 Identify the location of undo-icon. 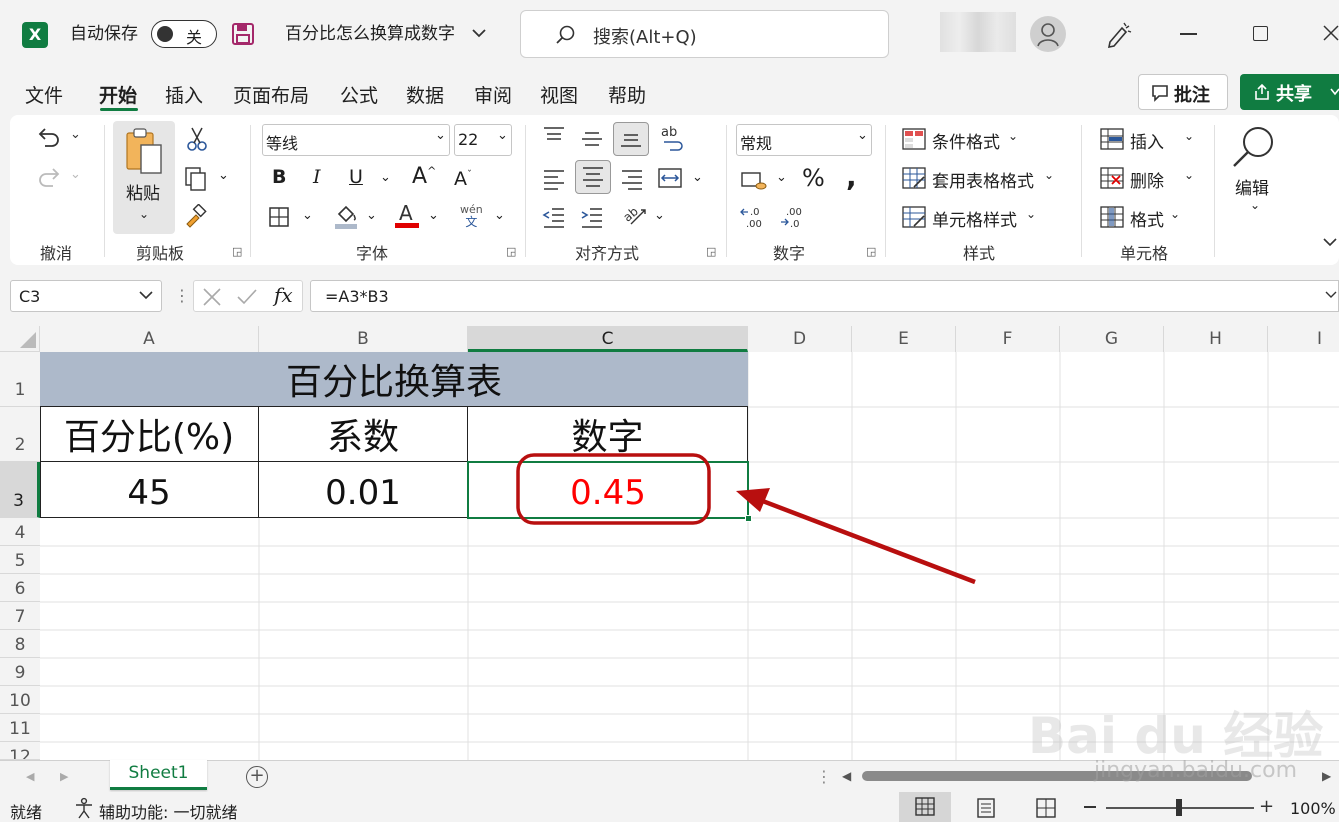
(49, 138).